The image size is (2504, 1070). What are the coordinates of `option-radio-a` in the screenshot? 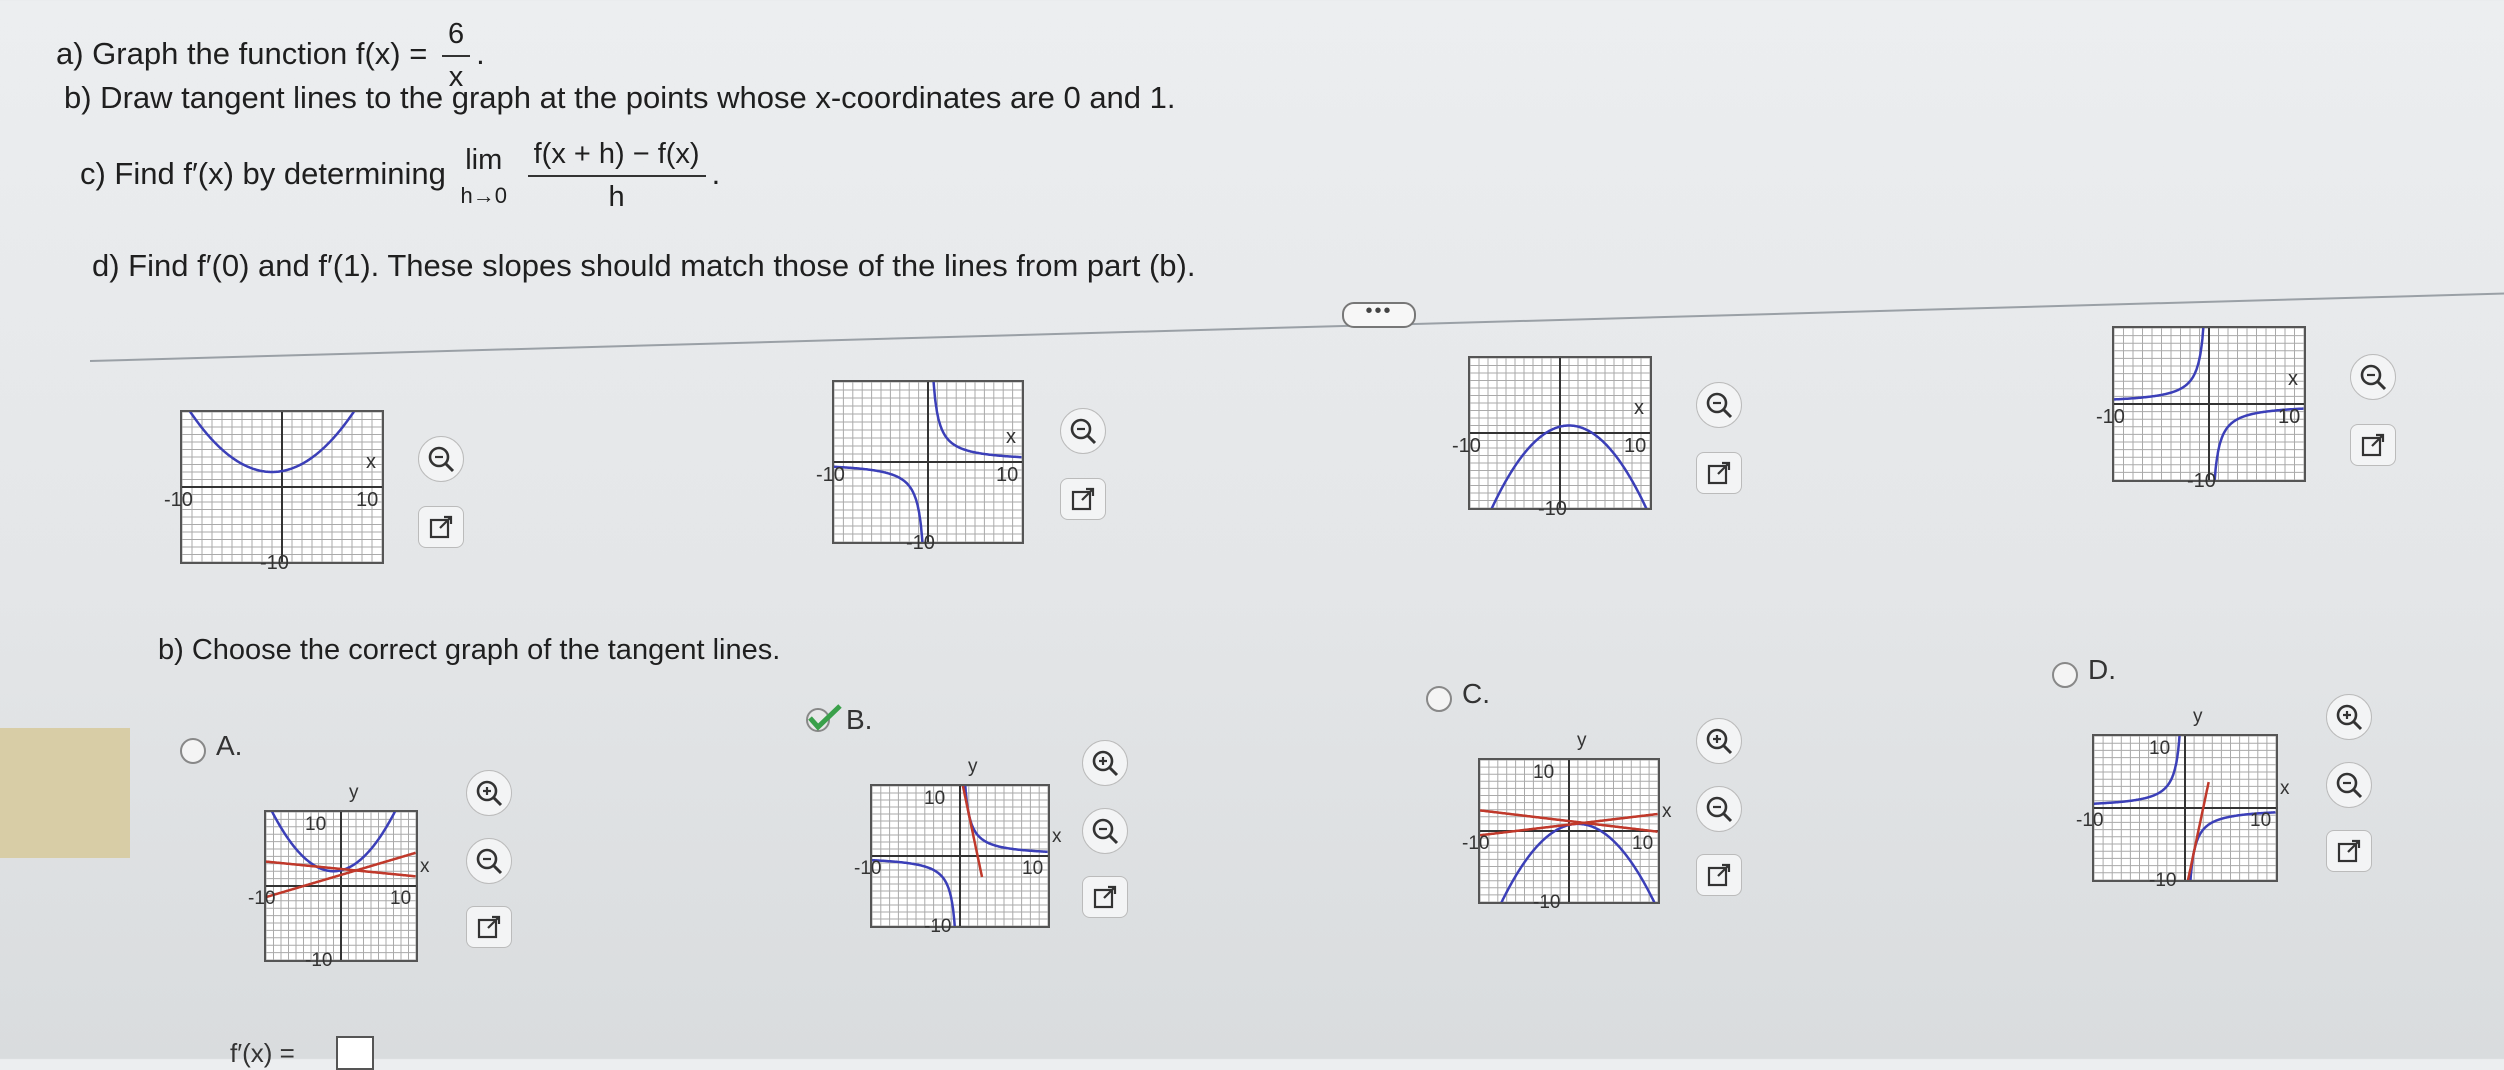 It's located at (193, 751).